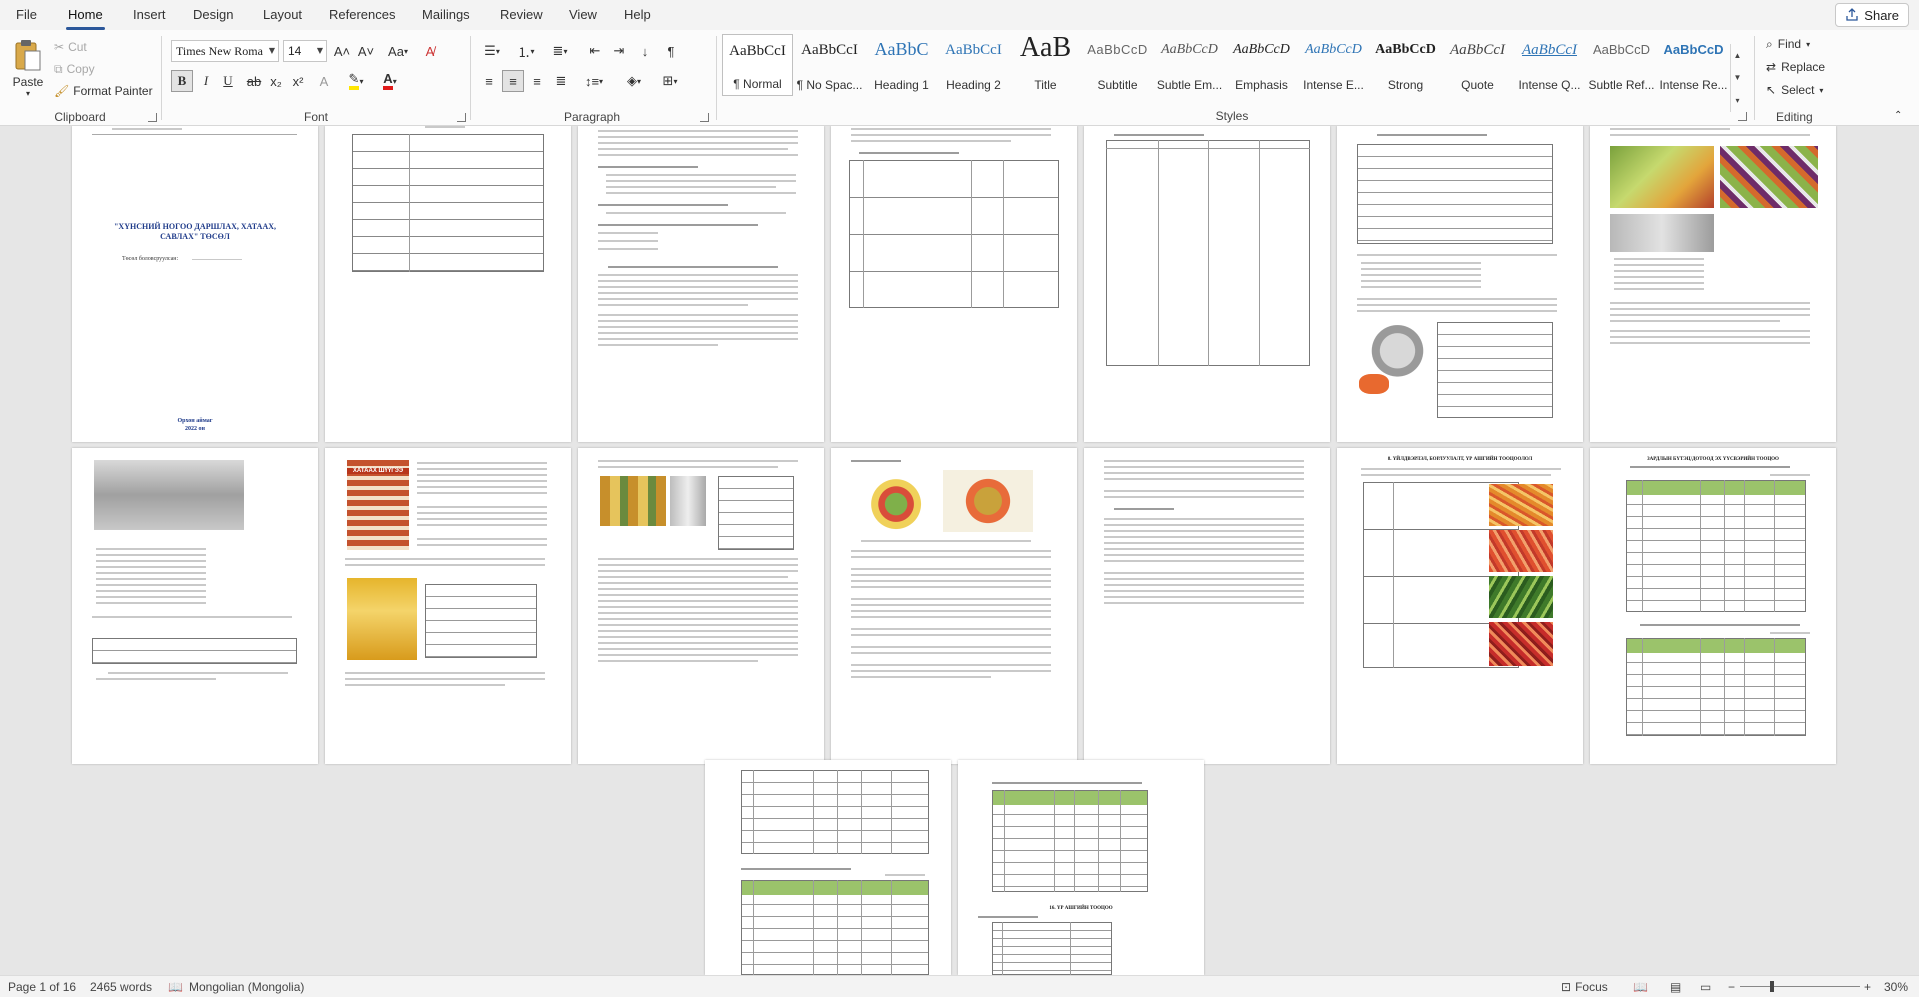  I want to click on zoom-level: 30%, so click(1896, 987).